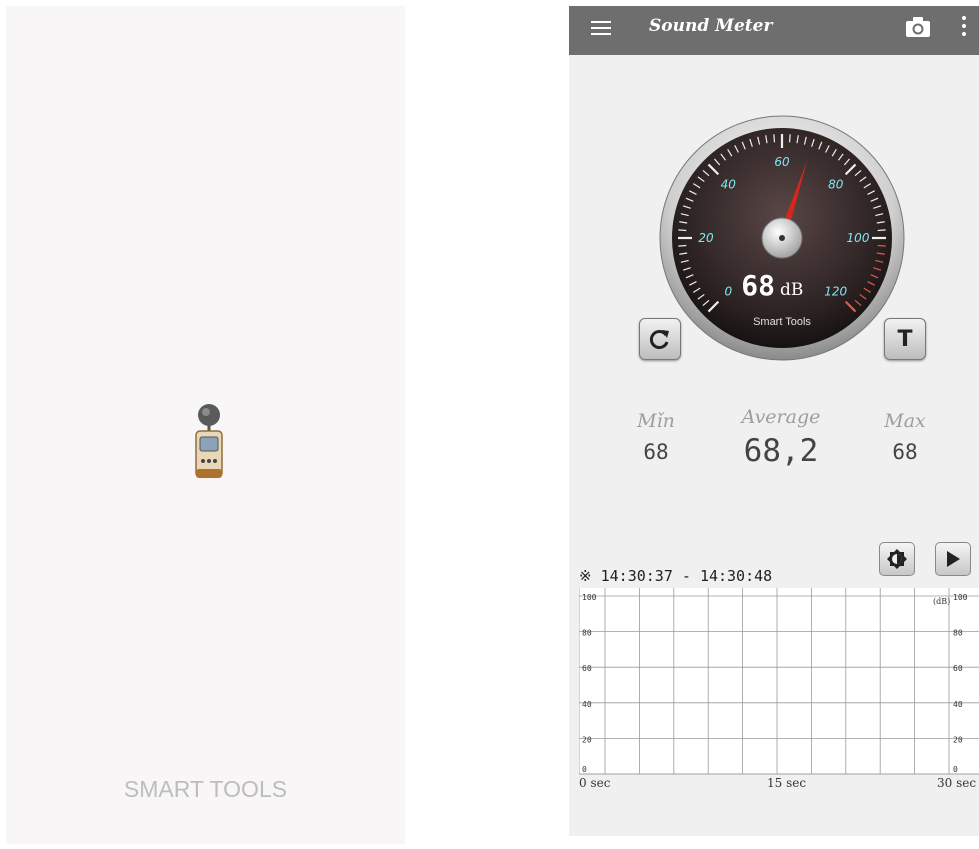 The height and width of the screenshot is (849, 979). What do you see at coordinates (205, 789) in the screenshot?
I see `splash-brand-text: SMART TOOLS` at bounding box center [205, 789].